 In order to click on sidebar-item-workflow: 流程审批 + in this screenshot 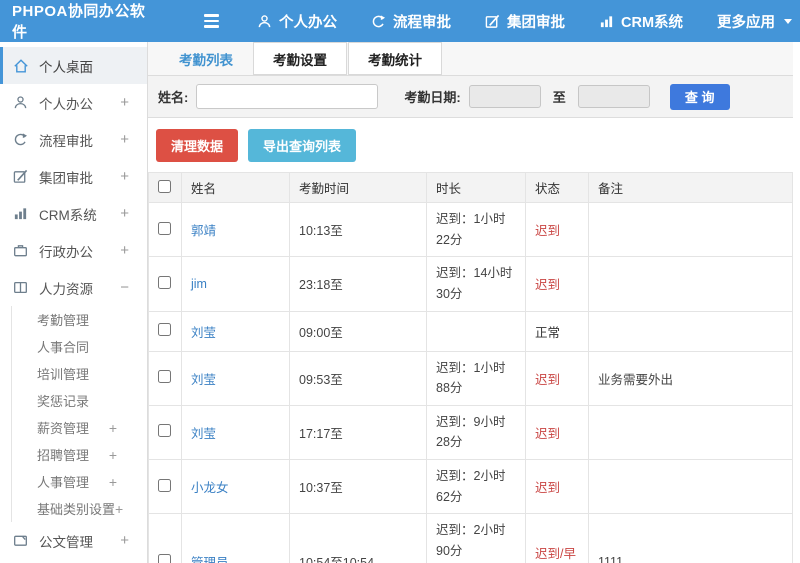, I will do `click(73, 139)`.